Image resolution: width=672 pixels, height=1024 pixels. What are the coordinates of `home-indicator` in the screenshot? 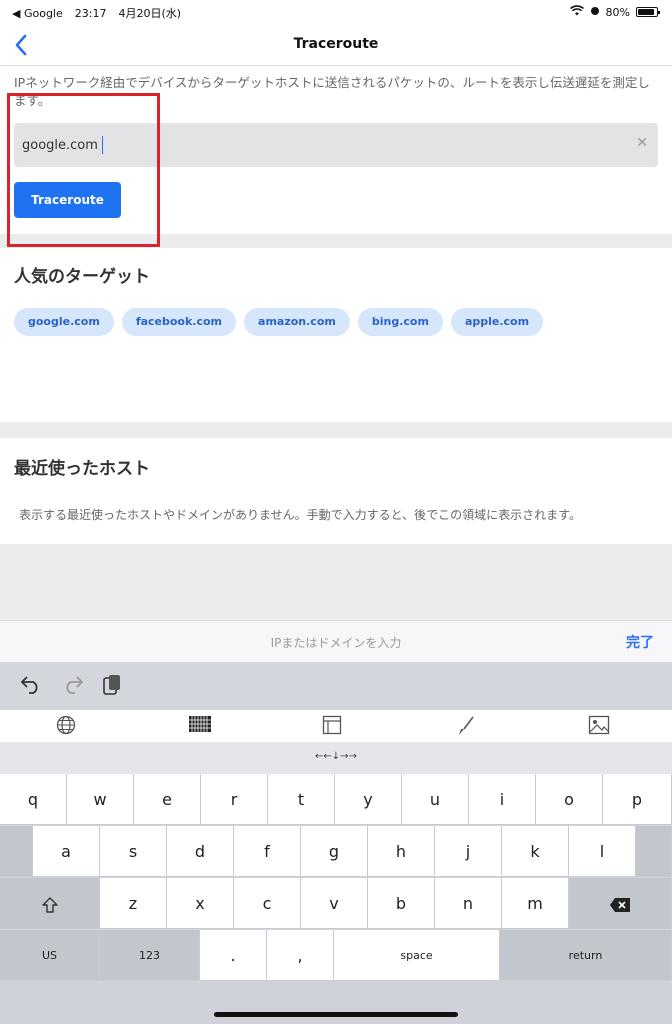 It's located at (336, 1014).